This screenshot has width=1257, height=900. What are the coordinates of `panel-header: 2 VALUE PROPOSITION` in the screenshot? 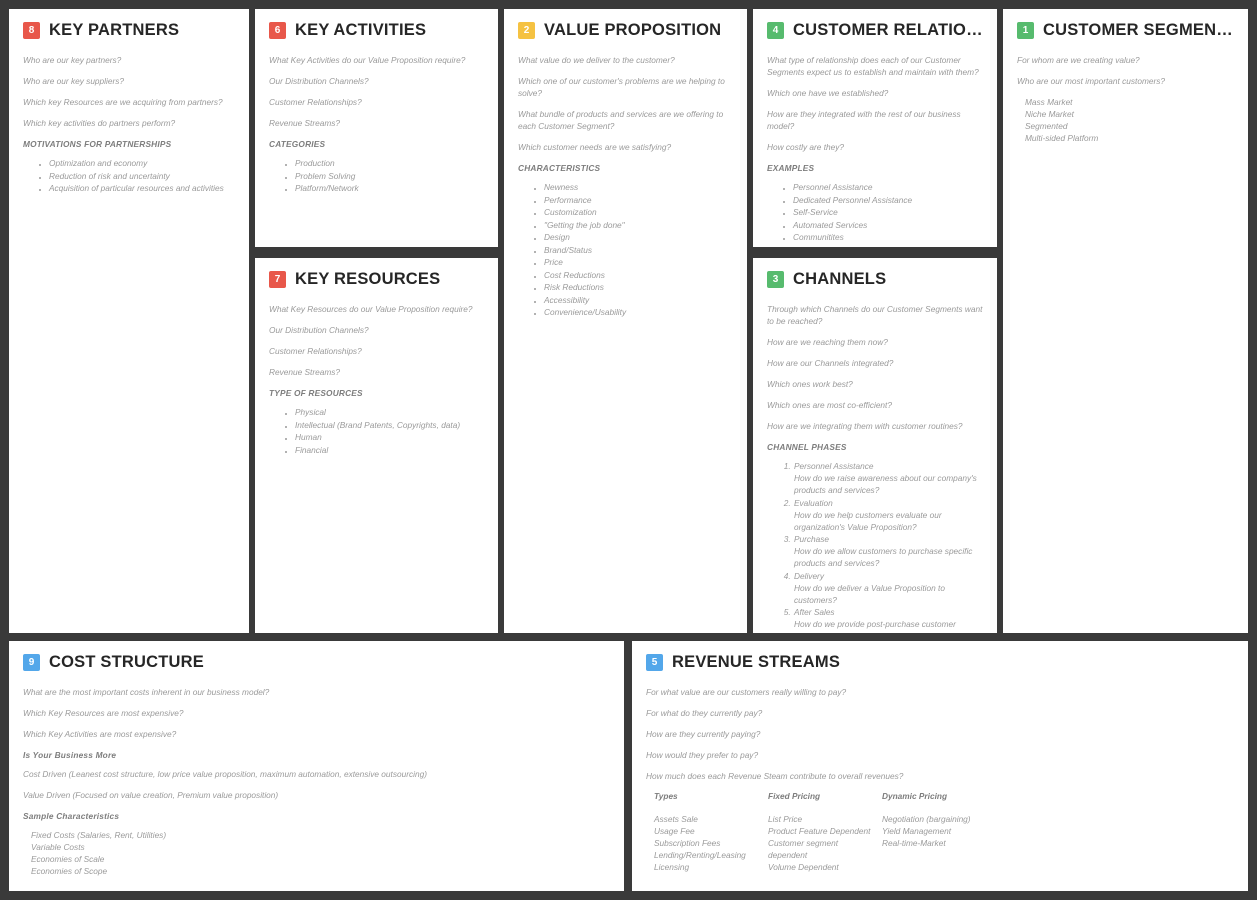 It's located at (625, 30).